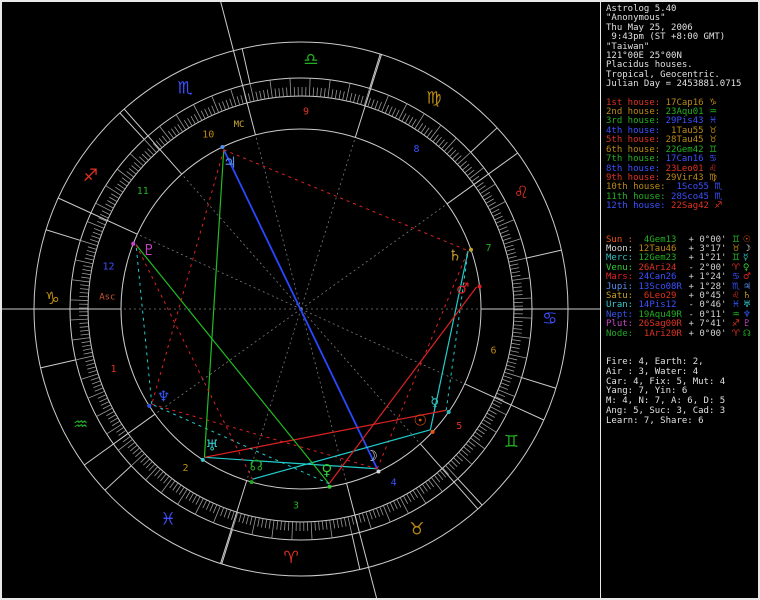 This screenshot has width=760, height=600. What do you see at coordinates (432, 431) in the screenshot?
I see `planet-dot-sun` at bounding box center [432, 431].